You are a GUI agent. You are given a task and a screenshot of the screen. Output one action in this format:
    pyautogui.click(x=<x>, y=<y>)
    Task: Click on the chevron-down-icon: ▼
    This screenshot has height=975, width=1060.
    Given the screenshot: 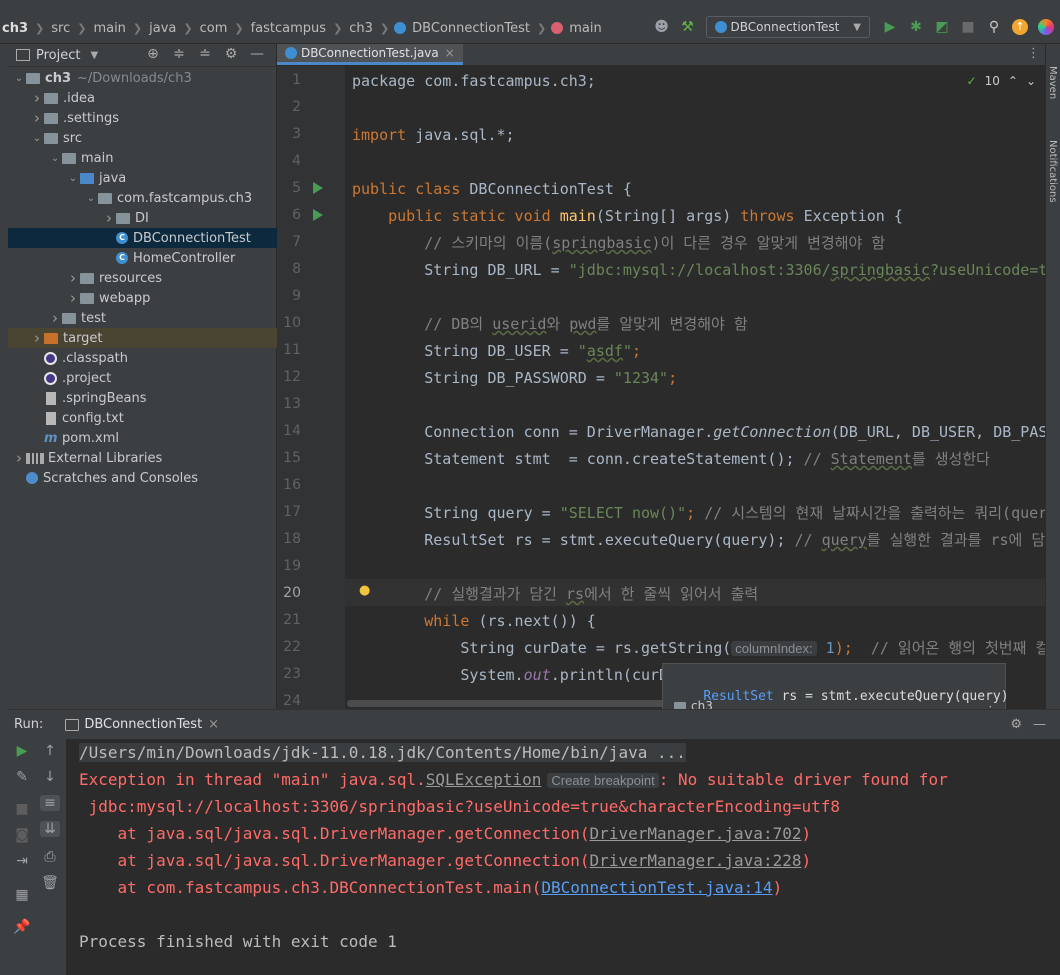 What is the action you would take?
    pyautogui.click(x=94, y=55)
    